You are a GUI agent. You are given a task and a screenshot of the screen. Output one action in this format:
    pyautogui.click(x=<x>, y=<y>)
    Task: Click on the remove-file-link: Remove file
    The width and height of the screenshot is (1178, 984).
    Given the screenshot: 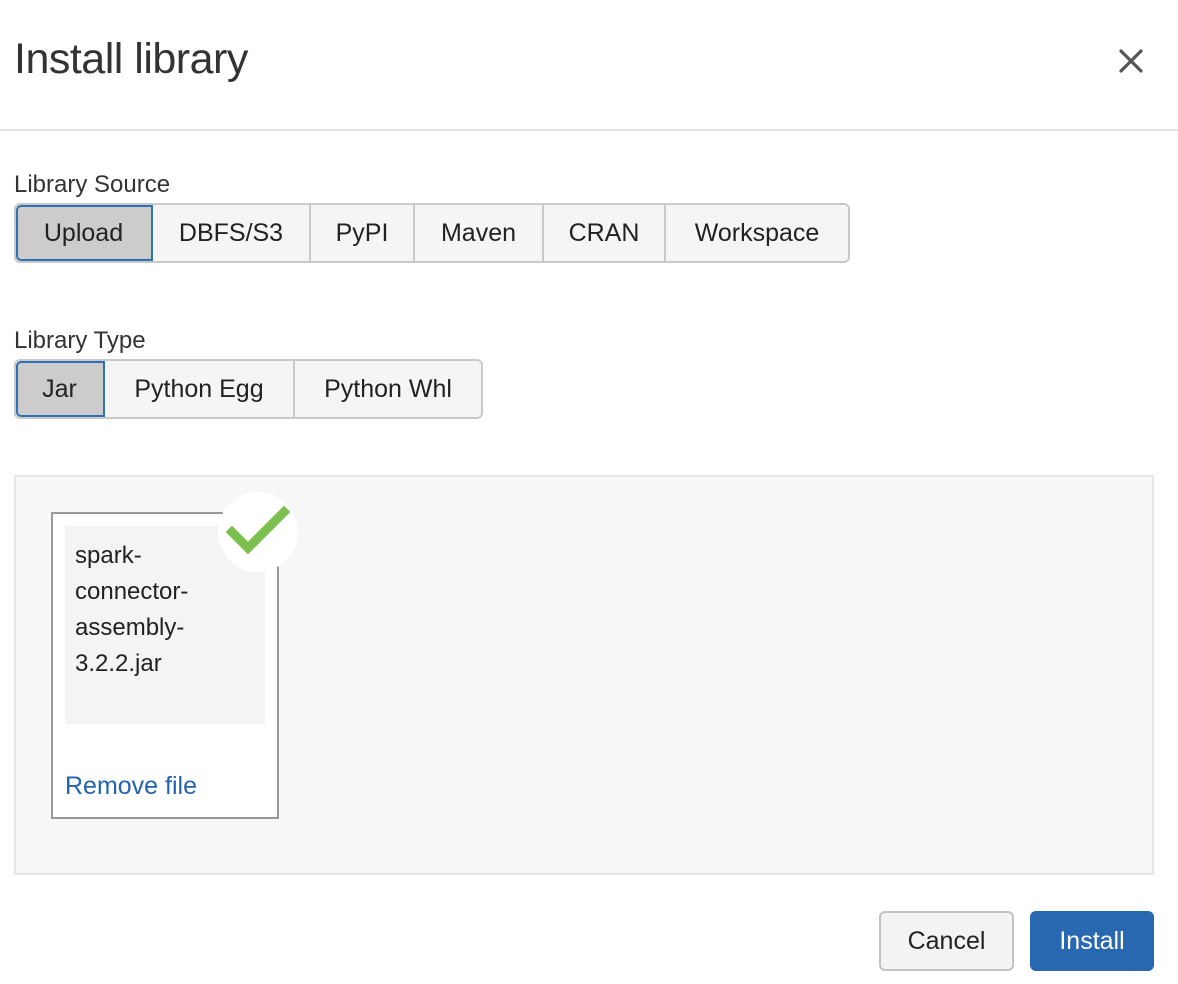 What is the action you would take?
    pyautogui.click(x=131, y=786)
    